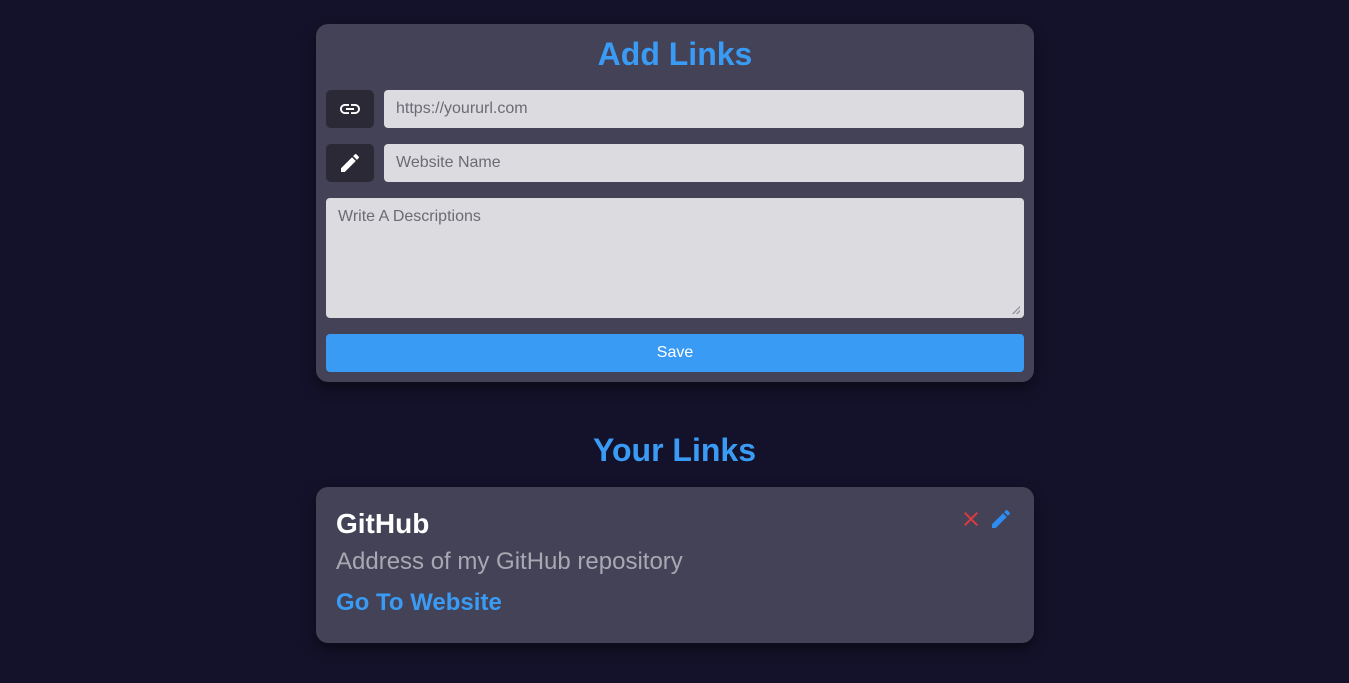 The height and width of the screenshot is (683, 1349). I want to click on link-icon, so click(350, 109).